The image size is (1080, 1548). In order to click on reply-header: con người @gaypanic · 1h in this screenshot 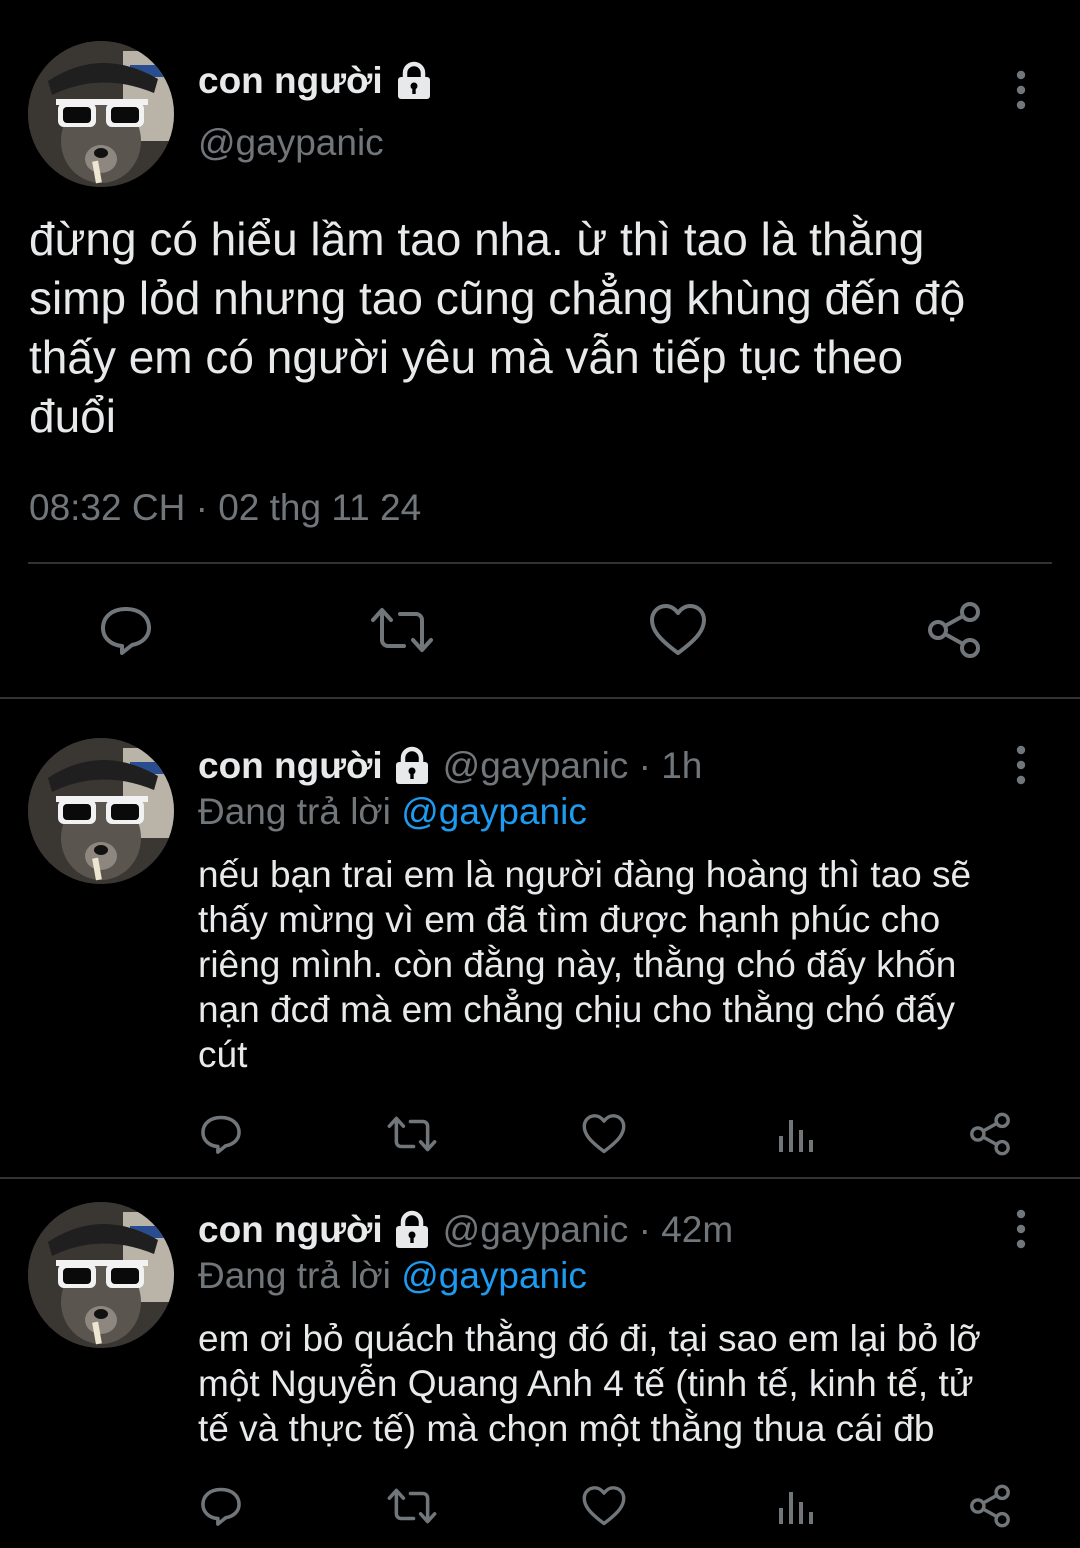, I will do `click(450, 766)`.